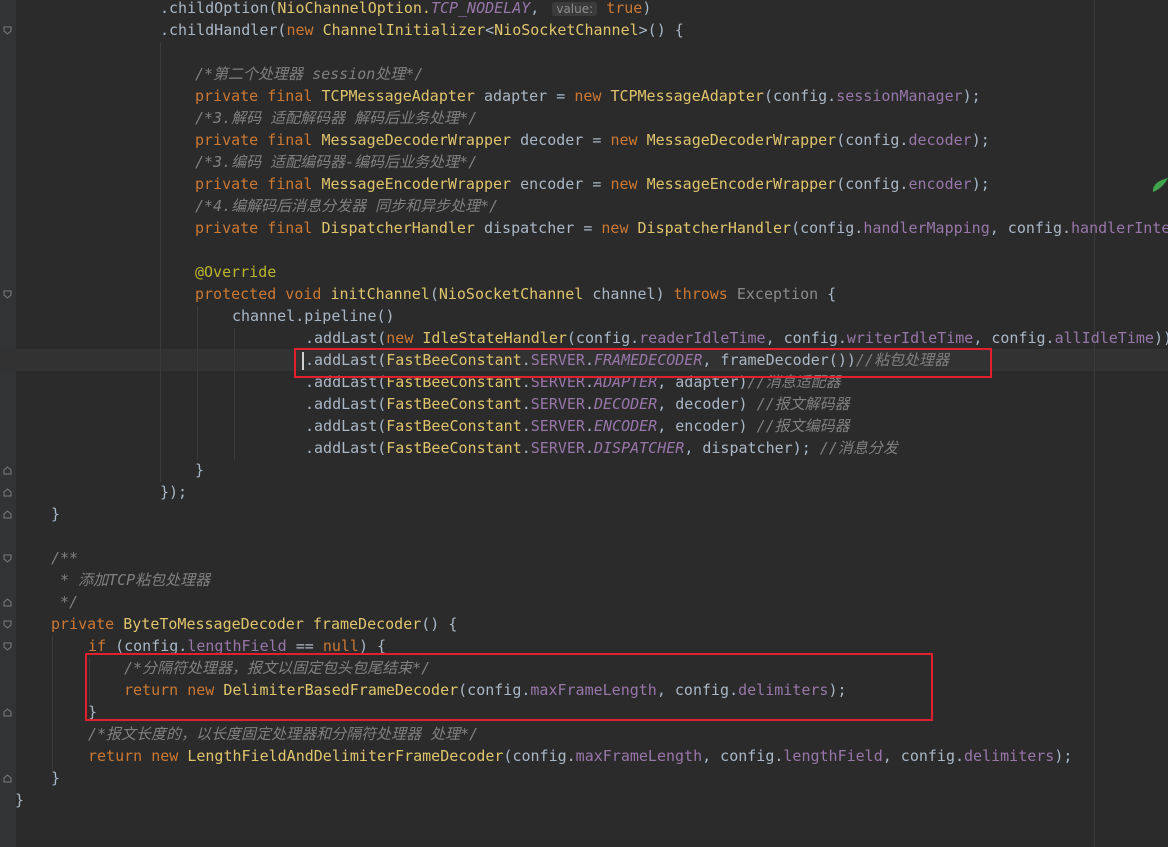 The image size is (1168, 847). I want to click on code-comment: /*报文长度的，以长度固定处理器和分隔符处理器 处理*/, so click(283, 734).